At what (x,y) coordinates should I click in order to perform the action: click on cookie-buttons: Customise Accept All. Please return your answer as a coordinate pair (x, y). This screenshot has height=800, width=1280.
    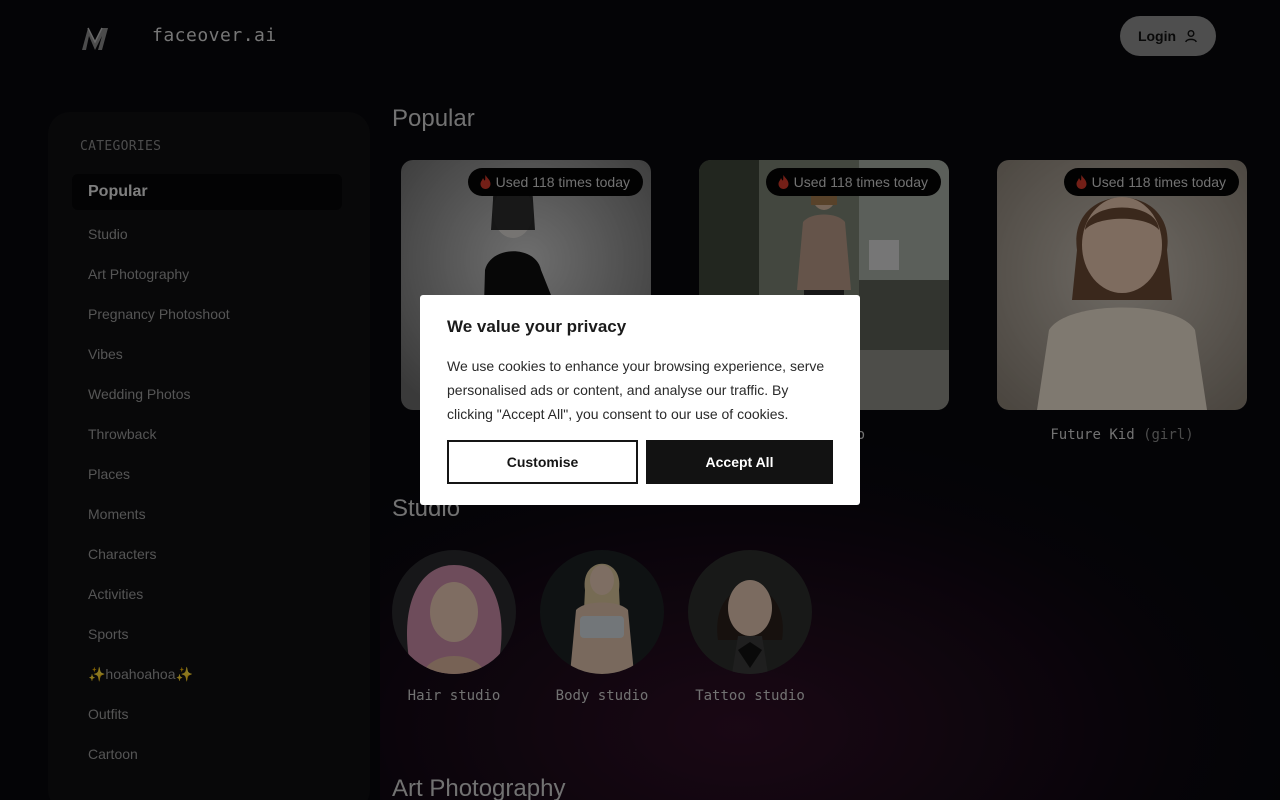
    Looking at the image, I should click on (640, 462).